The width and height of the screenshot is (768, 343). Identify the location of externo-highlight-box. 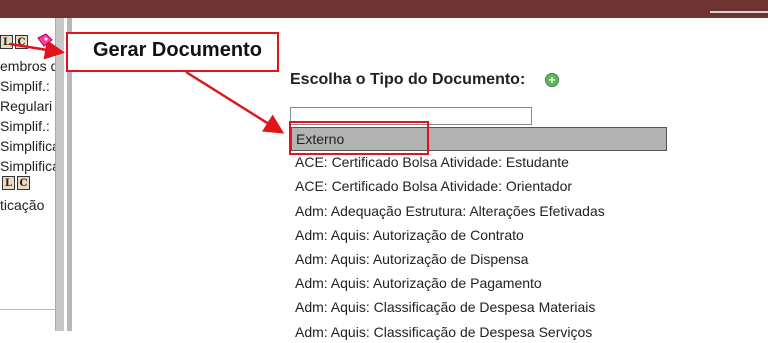
(359, 138).